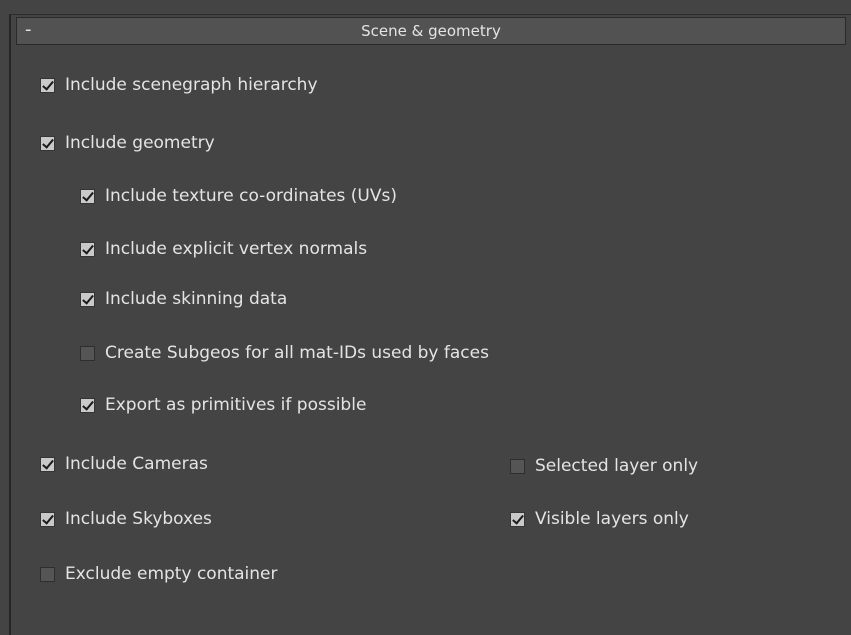  Describe the element at coordinates (47, 519) in the screenshot. I see `include-skyboxes-checkbox` at that location.